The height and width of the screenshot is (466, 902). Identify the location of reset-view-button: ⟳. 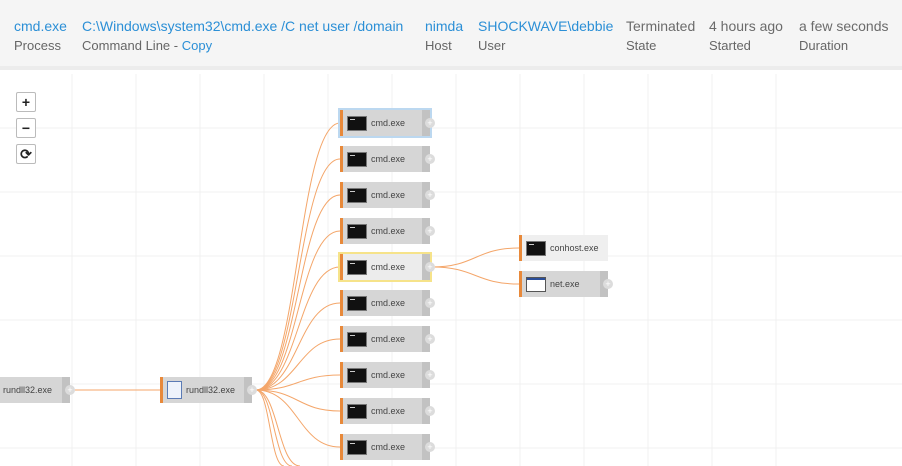
(26, 154).